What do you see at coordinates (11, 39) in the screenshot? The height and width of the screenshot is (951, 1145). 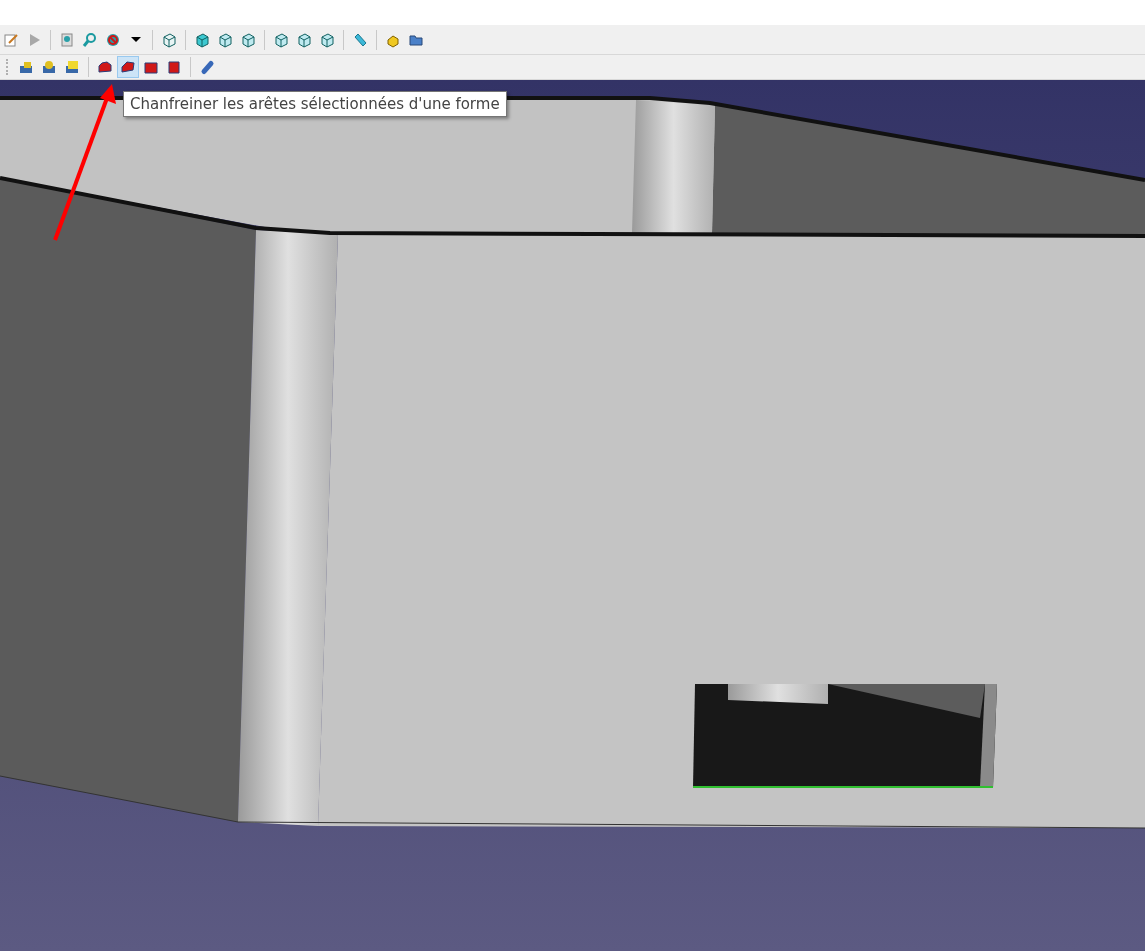 I see `pencil-icon` at bounding box center [11, 39].